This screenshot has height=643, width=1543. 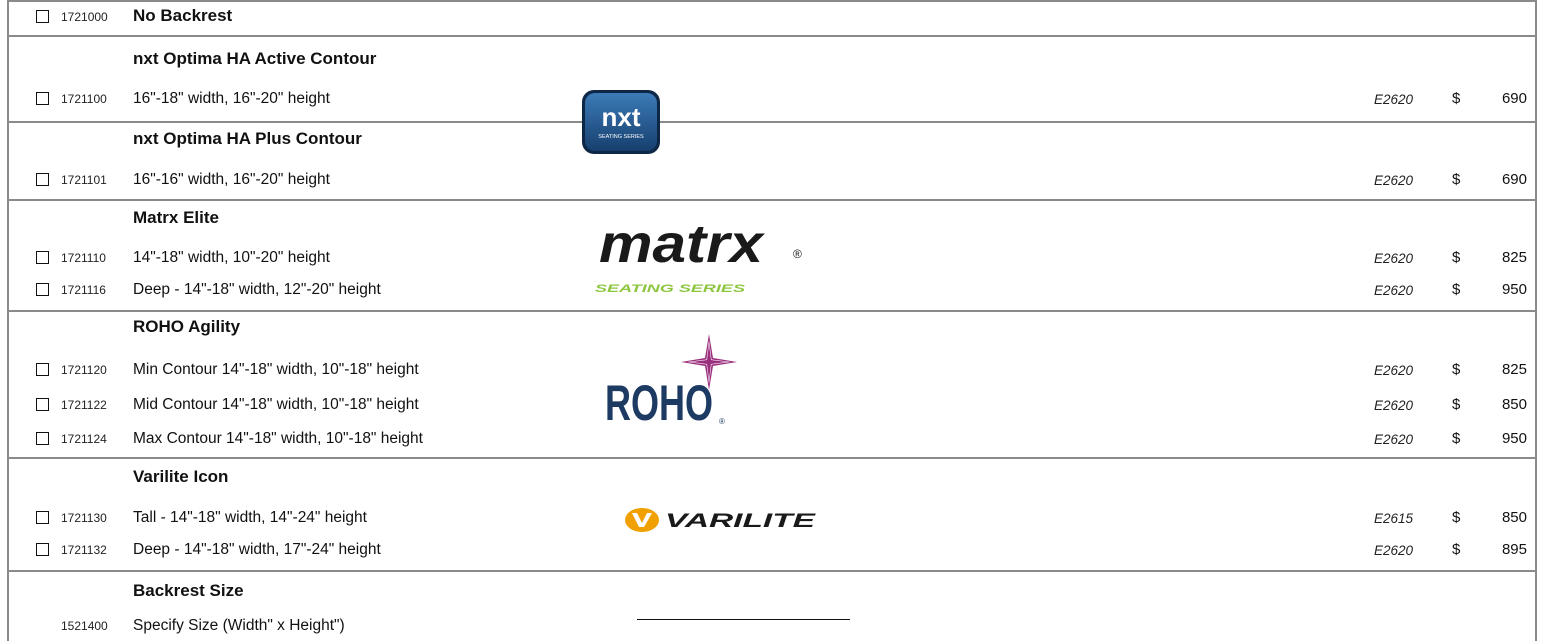 What do you see at coordinates (181, 476) in the screenshot?
I see `section-title: Varilite Icon` at bounding box center [181, 476].